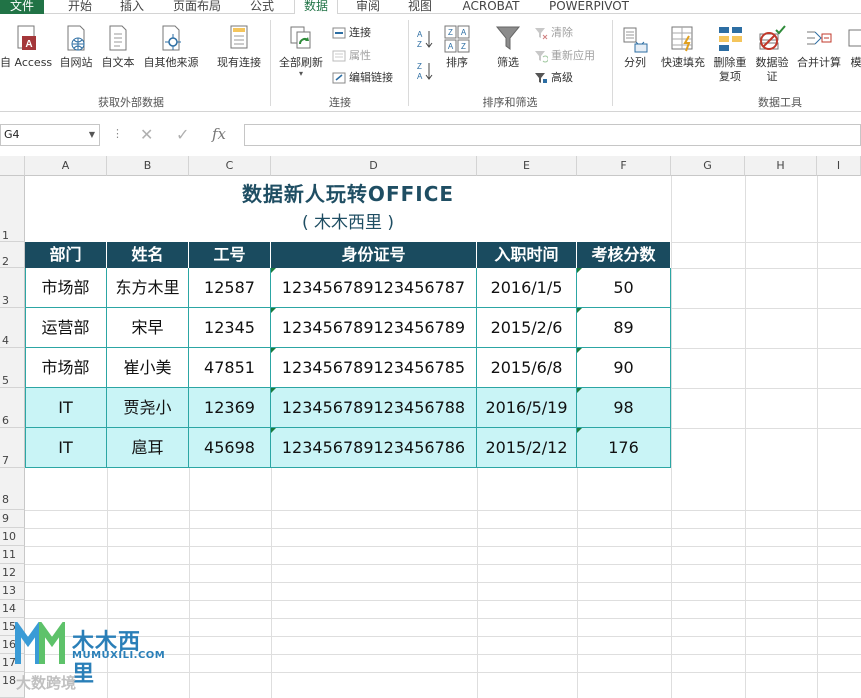 The height and width of the screenshot is (698, 861). What do you see at coordinates (362, 78) in the screenshot?
I see `edit-links-button: 编辑链接` at bounding box center [362, 78].